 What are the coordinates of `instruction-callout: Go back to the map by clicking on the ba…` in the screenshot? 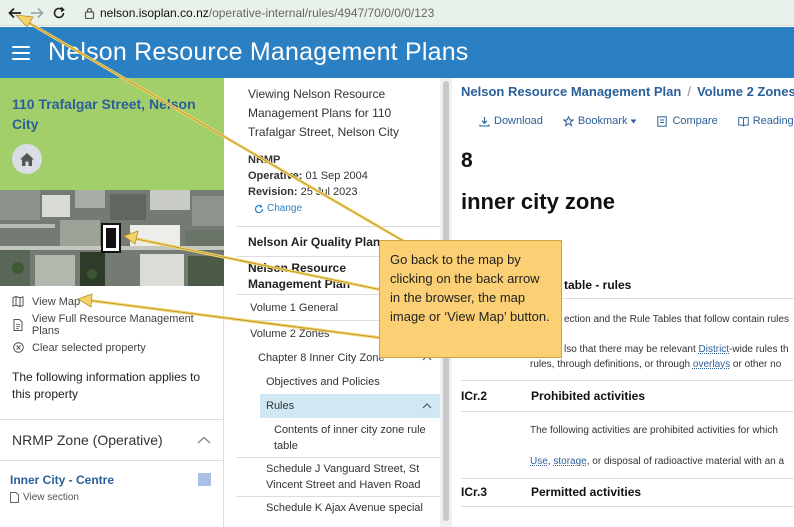 It's located at (470, 299).